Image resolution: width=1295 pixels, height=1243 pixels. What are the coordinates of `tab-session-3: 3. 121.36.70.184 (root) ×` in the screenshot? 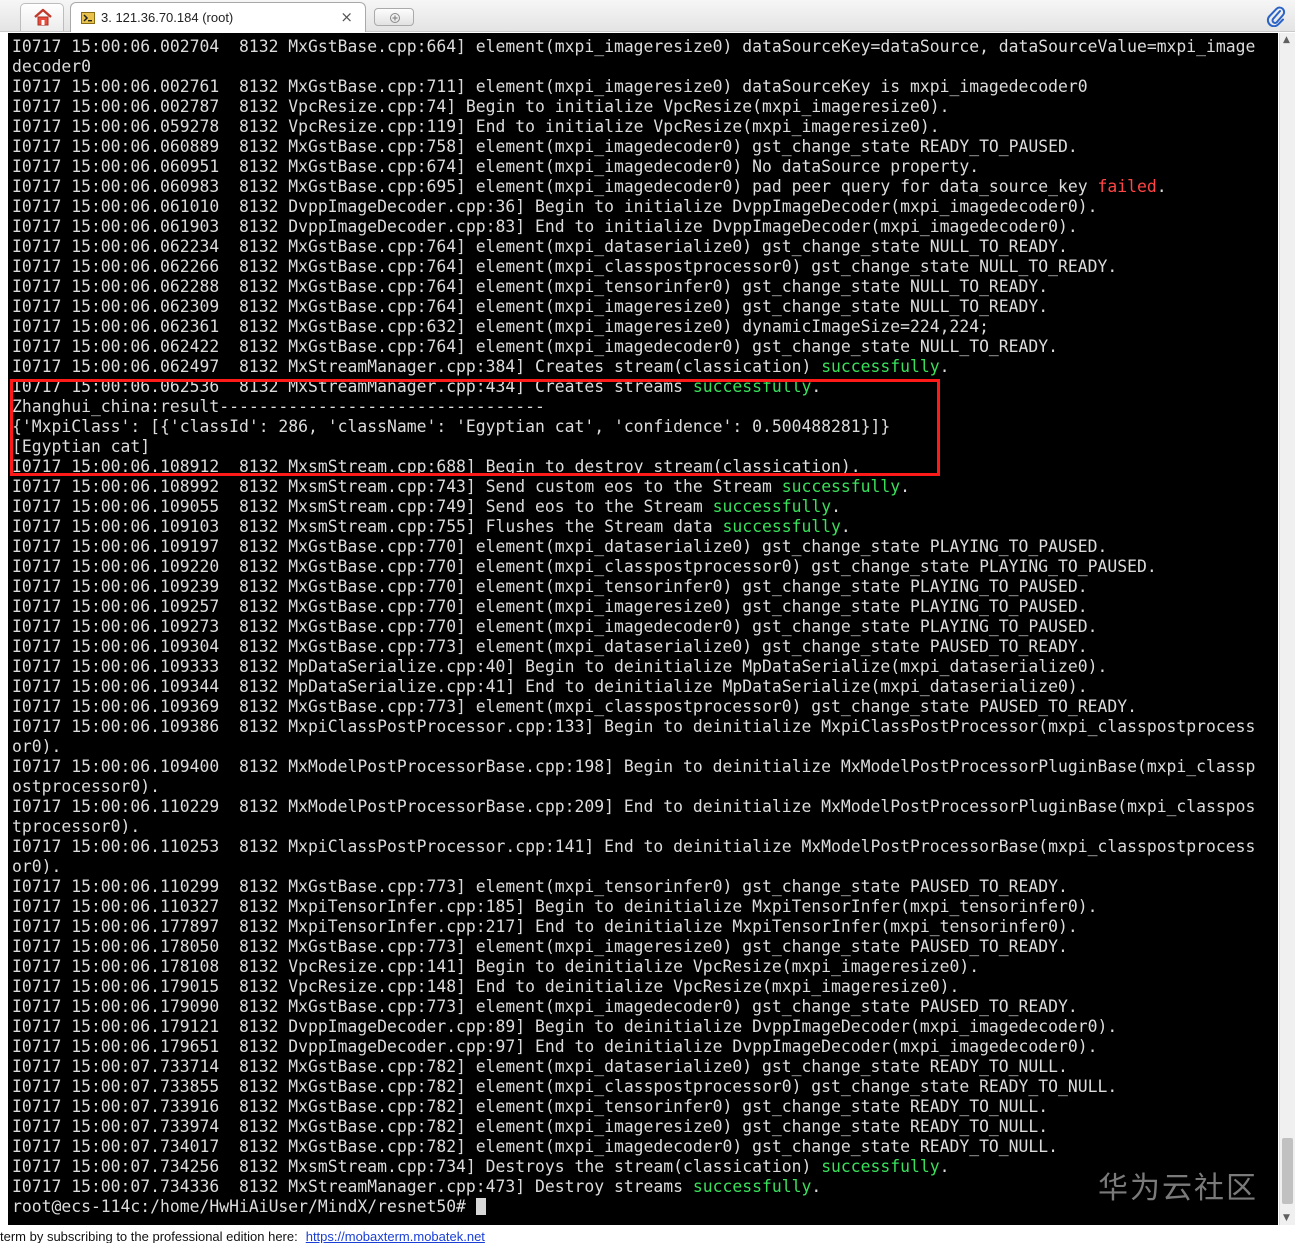 It's located at (218, 17).